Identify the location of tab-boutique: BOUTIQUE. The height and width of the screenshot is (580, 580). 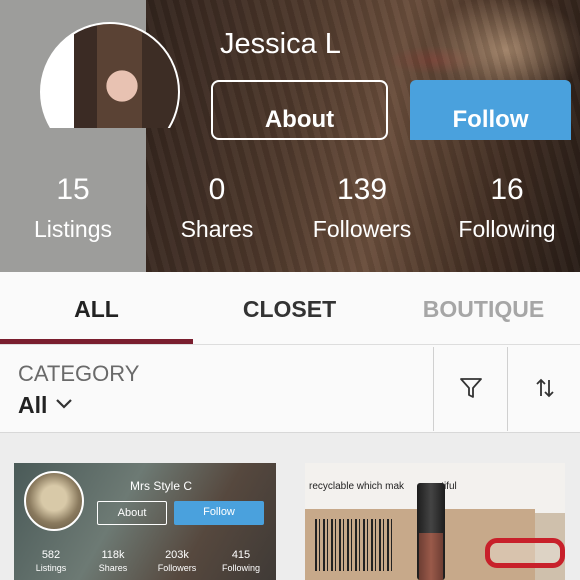
(483, 308).